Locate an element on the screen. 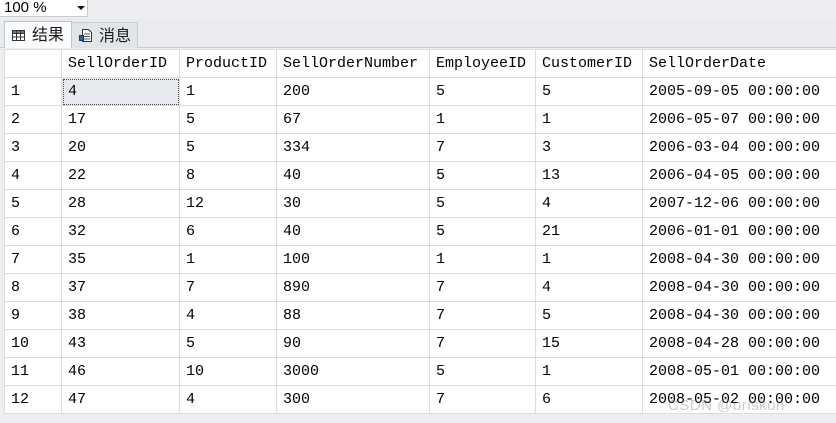  cell-customer-id: 4 is located at coordinates (589, 287).